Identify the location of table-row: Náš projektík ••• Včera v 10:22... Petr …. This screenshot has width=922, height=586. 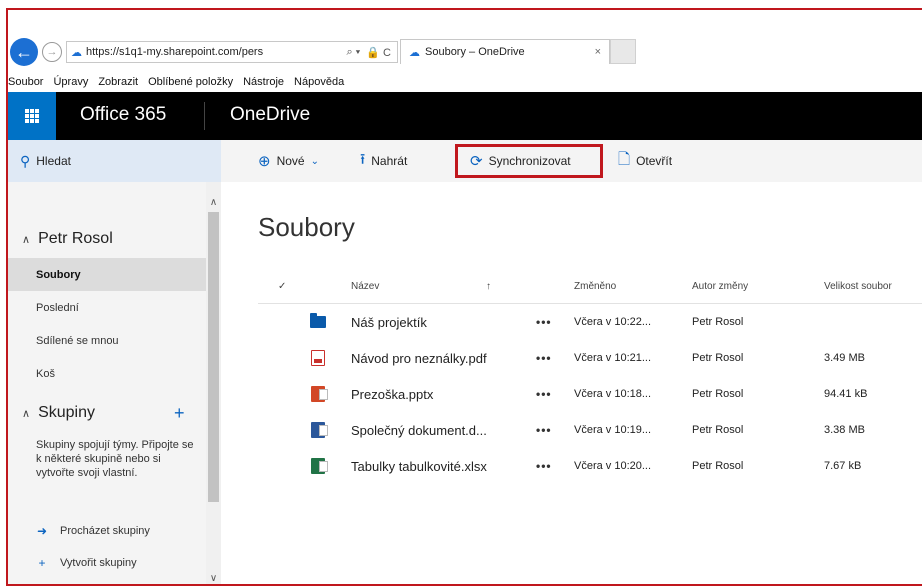
(590, 322).